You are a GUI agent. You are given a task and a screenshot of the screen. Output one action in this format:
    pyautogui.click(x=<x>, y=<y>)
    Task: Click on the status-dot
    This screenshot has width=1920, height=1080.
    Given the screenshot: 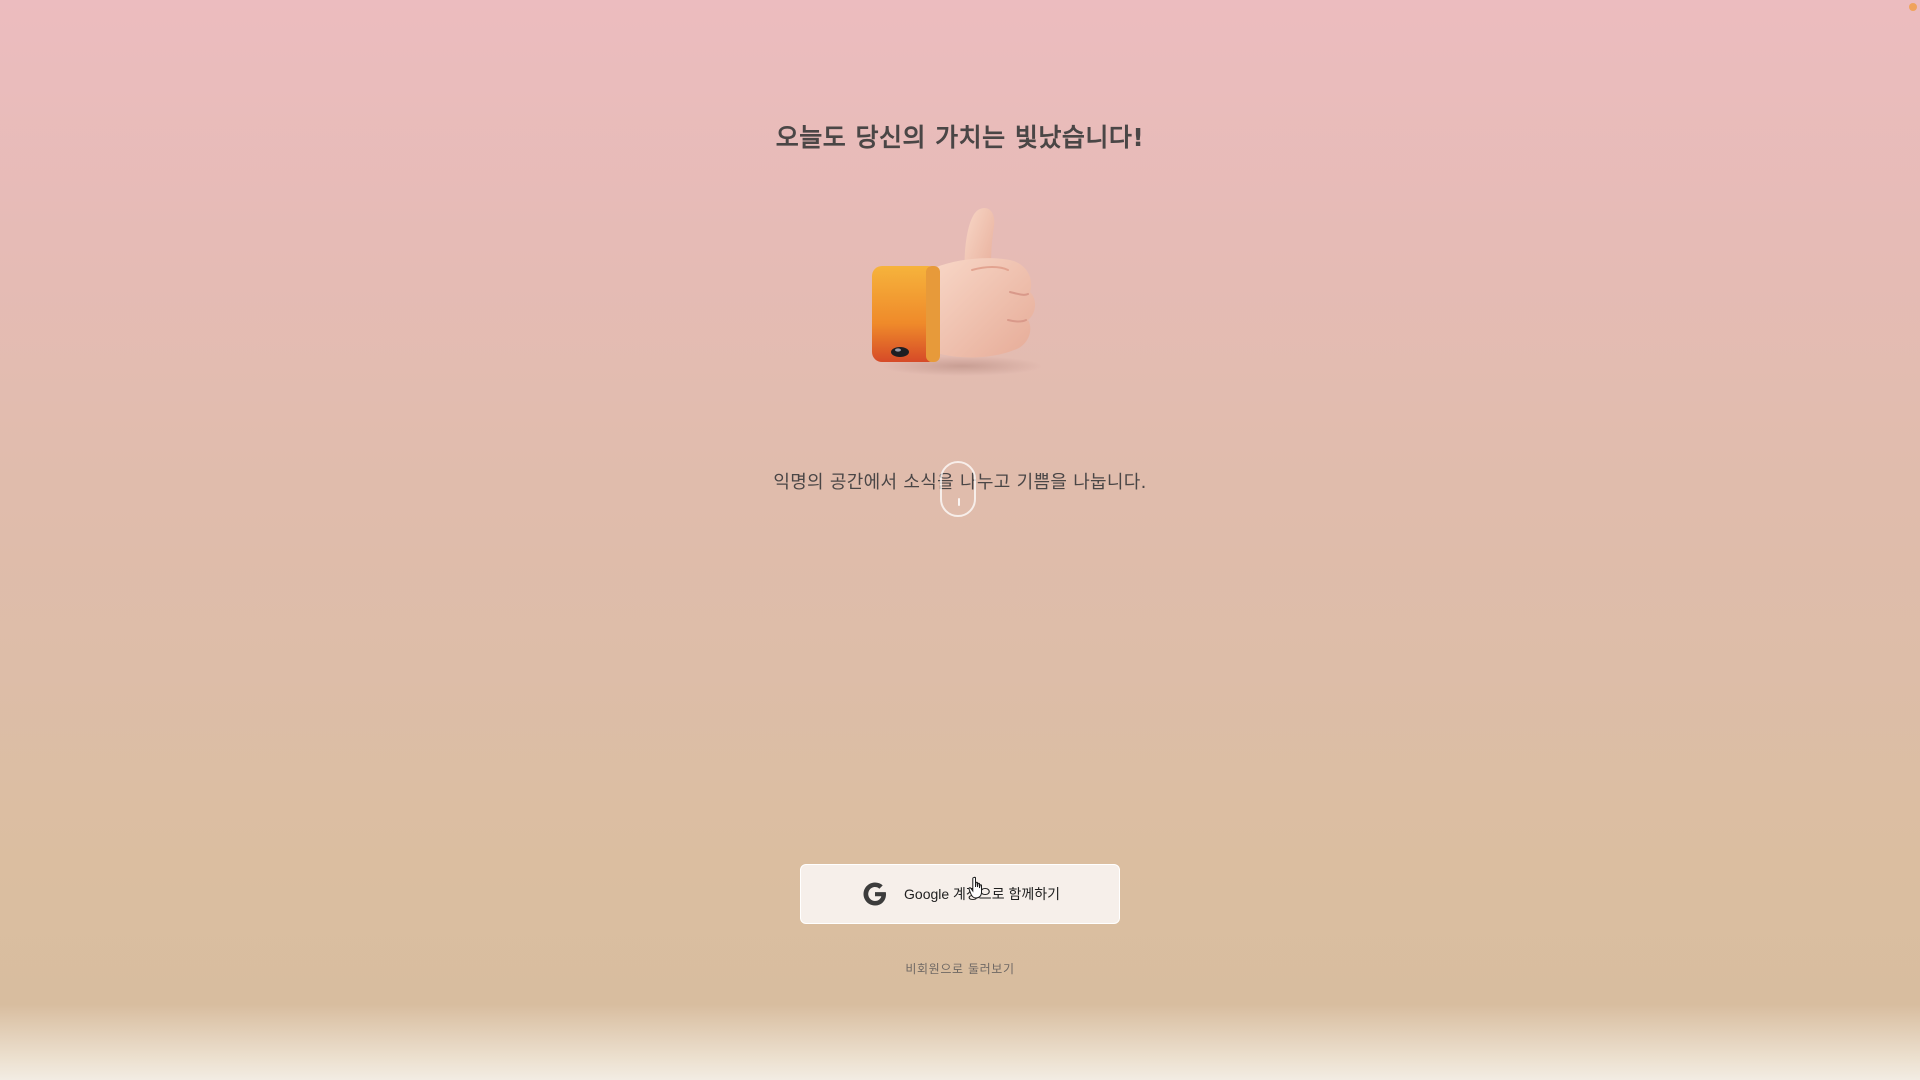 What is the action you would take?
    pyautogui.click(x=1913, y=7)
    